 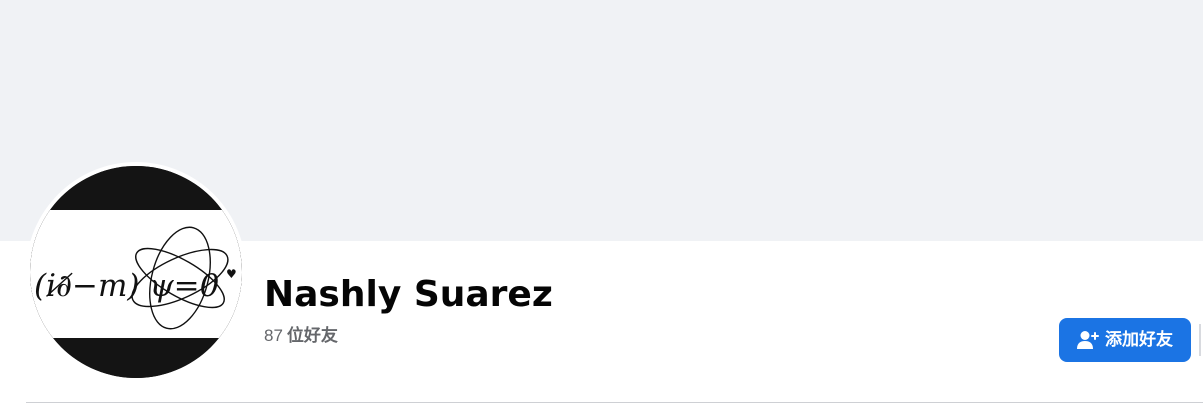 What do you see at coordinates (1088, 340) in the screenshot?
I see `person-plus-icon` at bounding box center [1088, 340].